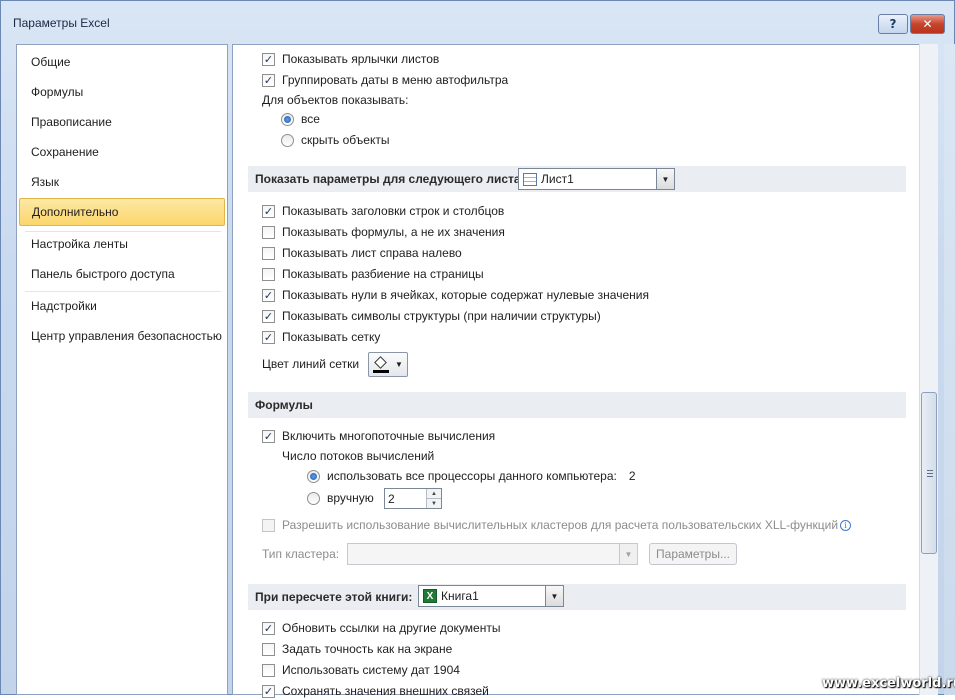 The height and width of the screenshot is (700, 955). Describe the element at coordinates (122, 244) in the screenshot. I see `nav-item-customize-ribbon: Настройка ленты` at that location.